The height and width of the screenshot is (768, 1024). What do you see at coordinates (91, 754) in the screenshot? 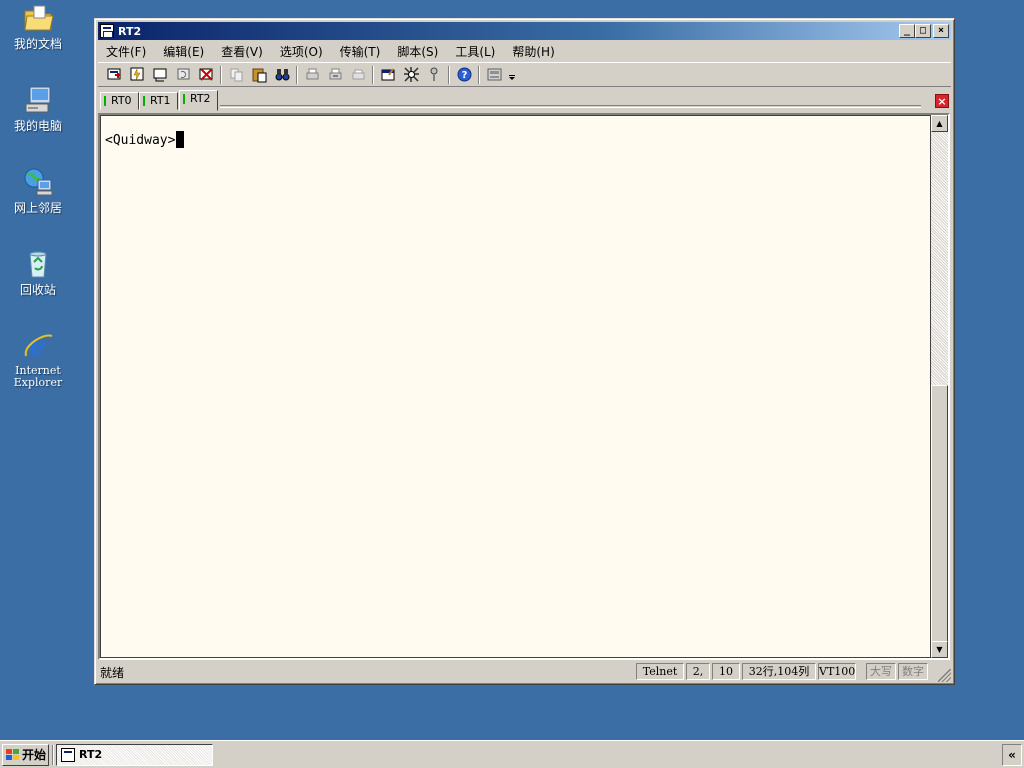
I see `taskbar-window-label: RT2` at bounding box center [91, 754].